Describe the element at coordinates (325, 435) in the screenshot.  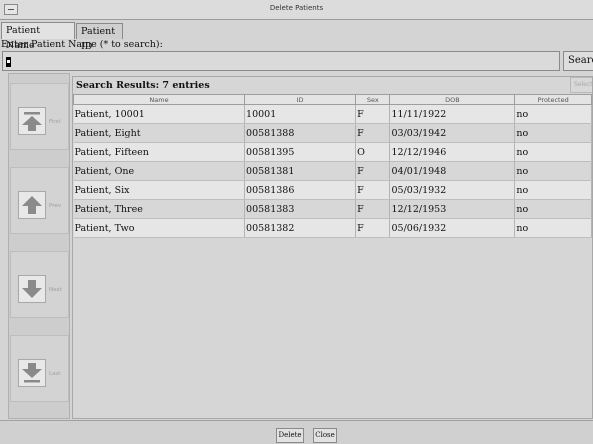
I see `close-button: Close` at that location.